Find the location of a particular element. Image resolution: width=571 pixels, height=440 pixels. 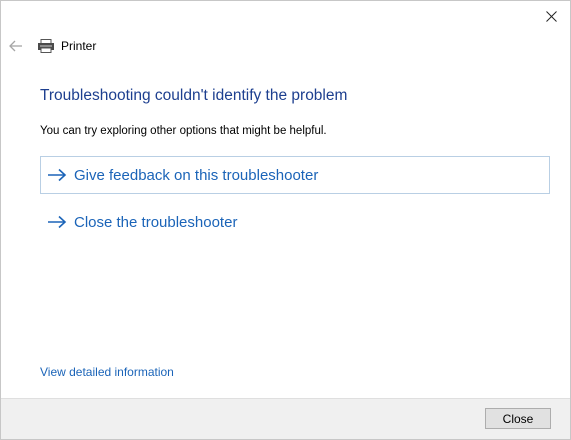

close-troubleshooter-option: Close the troubleshooter is located at coordinates (295, 222).